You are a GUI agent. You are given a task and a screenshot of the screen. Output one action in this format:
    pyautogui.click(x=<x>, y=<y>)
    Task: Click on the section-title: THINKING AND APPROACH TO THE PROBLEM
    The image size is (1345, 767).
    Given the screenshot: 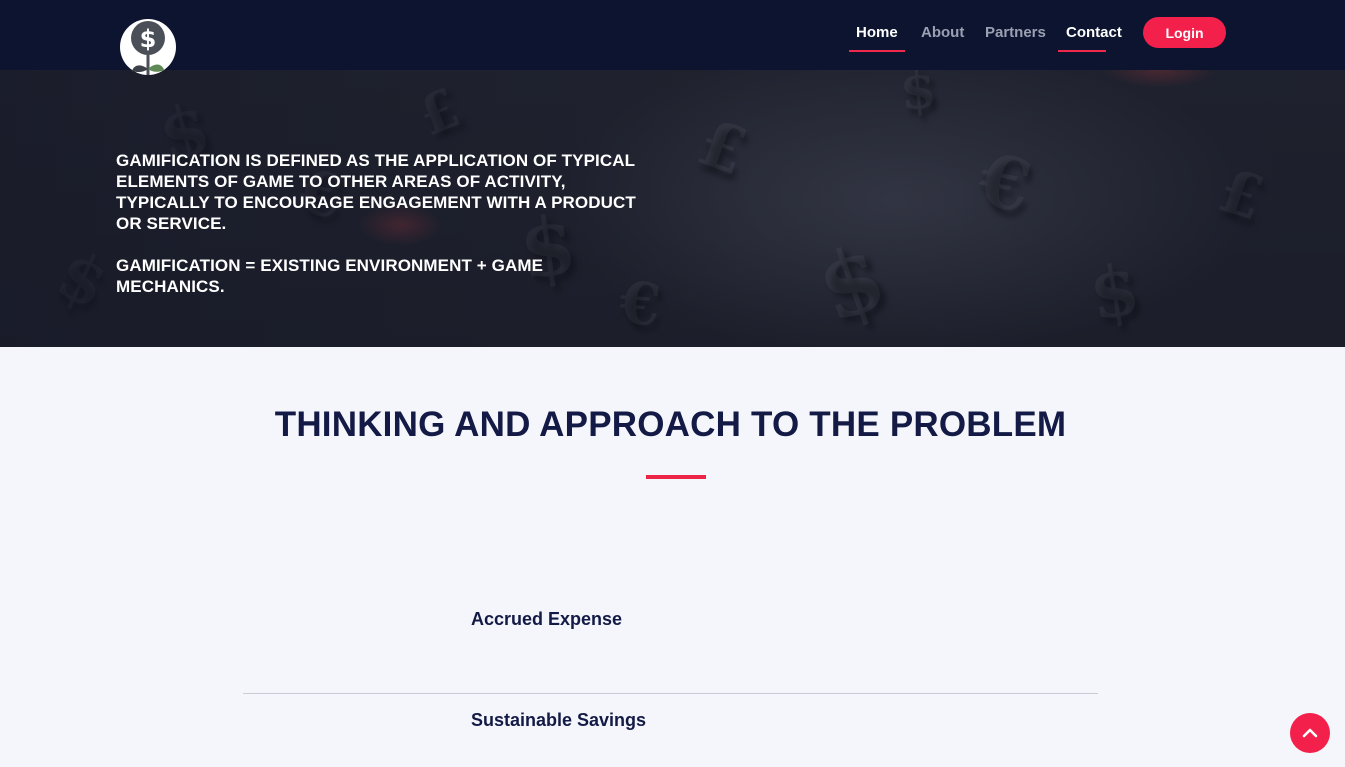 What is the action you would take?
    pyautogui.click(x=670, y=424)
    